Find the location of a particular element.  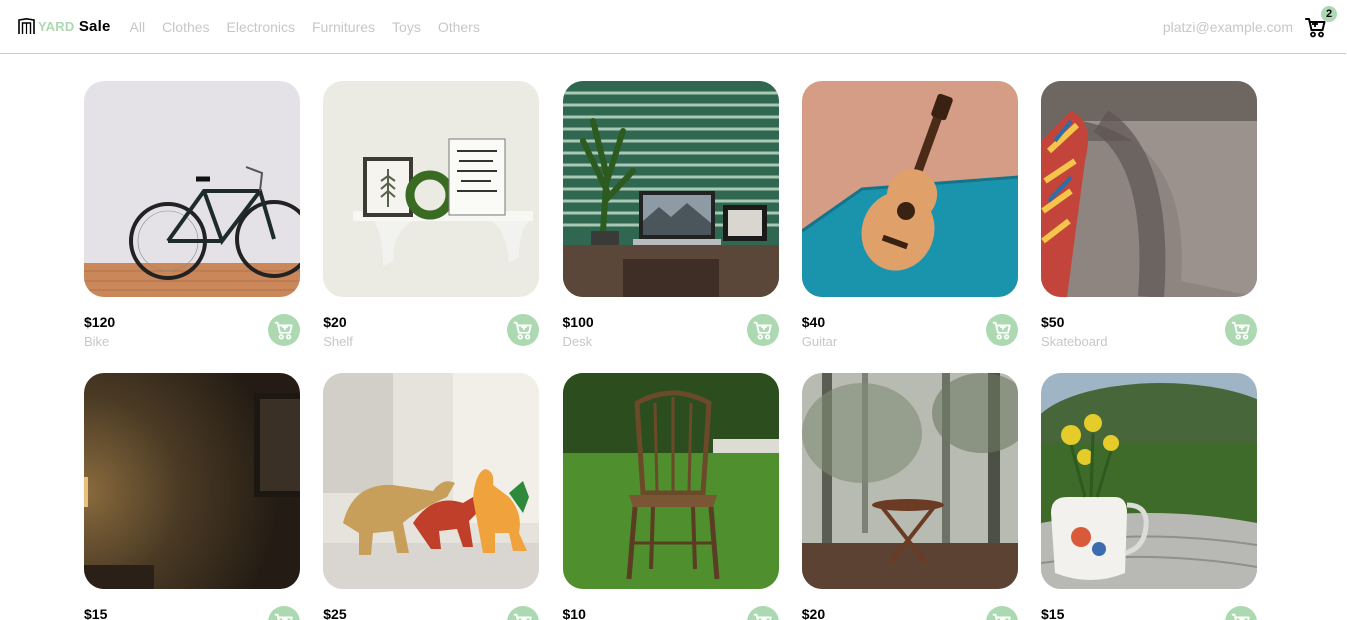

product-image-flower-pitcher is located at coordinates (1149, 481).